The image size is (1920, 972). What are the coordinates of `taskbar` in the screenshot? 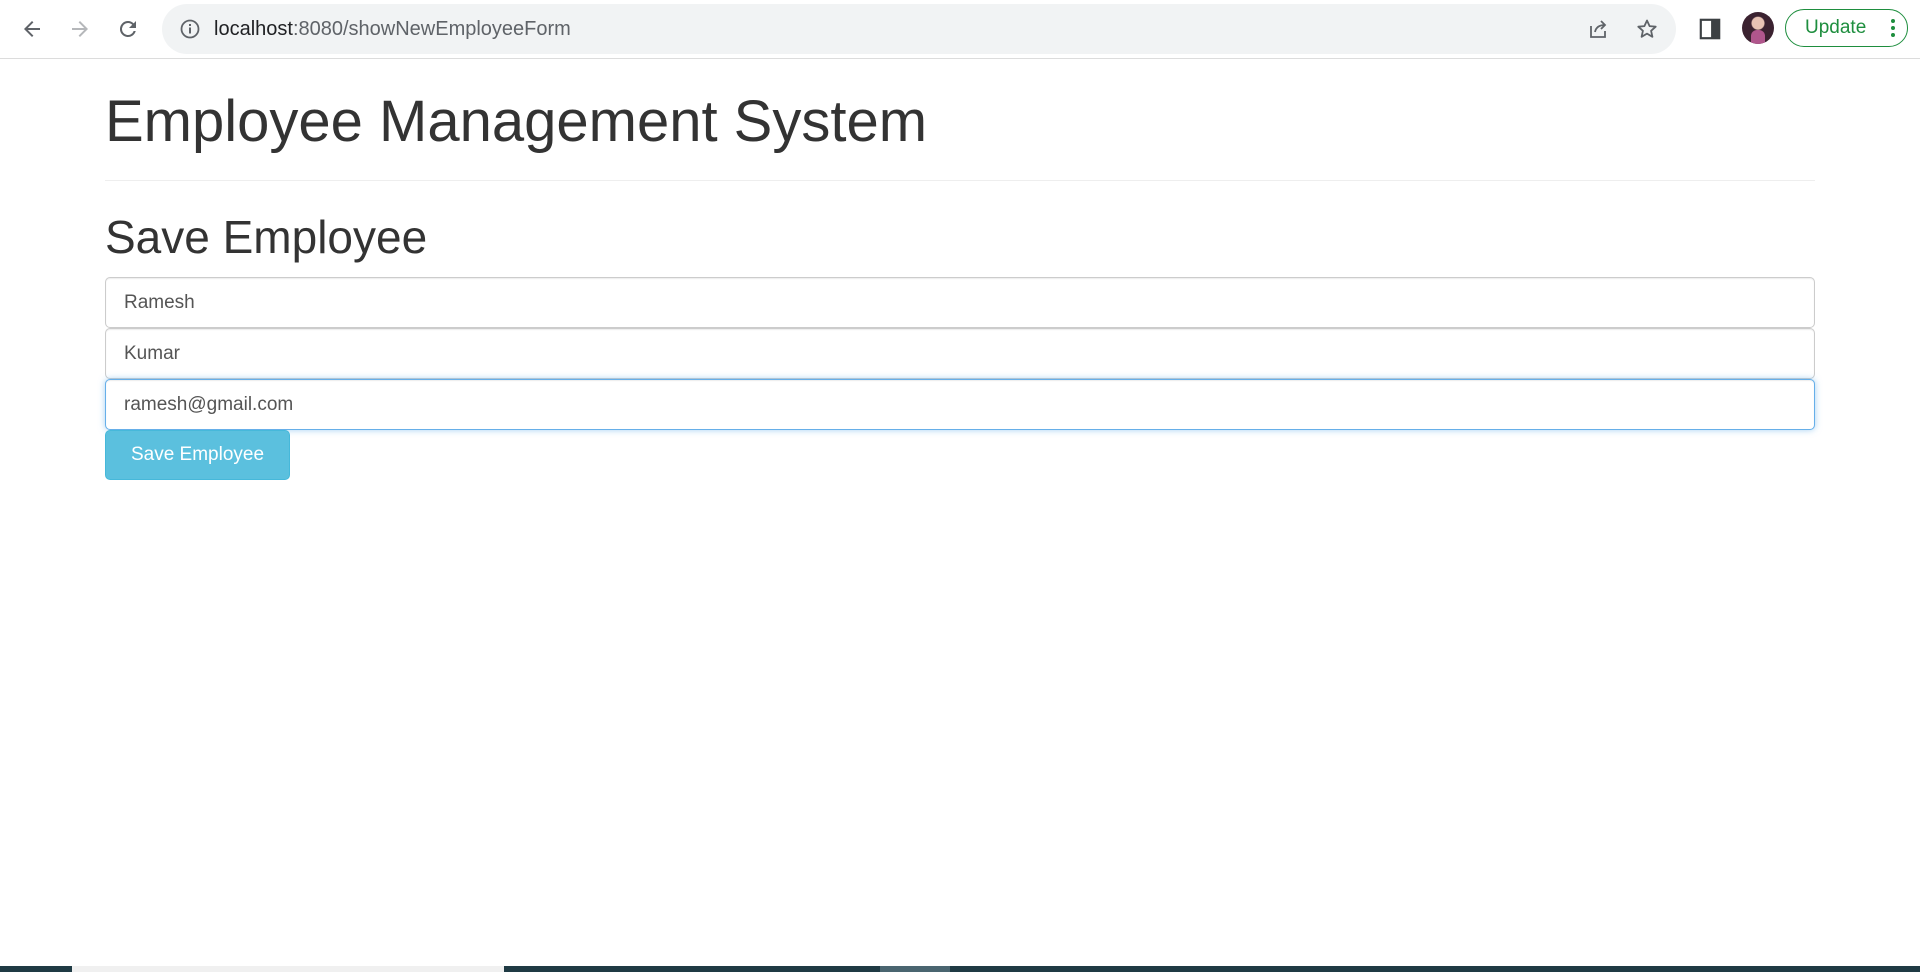 It's located at (960, 969).